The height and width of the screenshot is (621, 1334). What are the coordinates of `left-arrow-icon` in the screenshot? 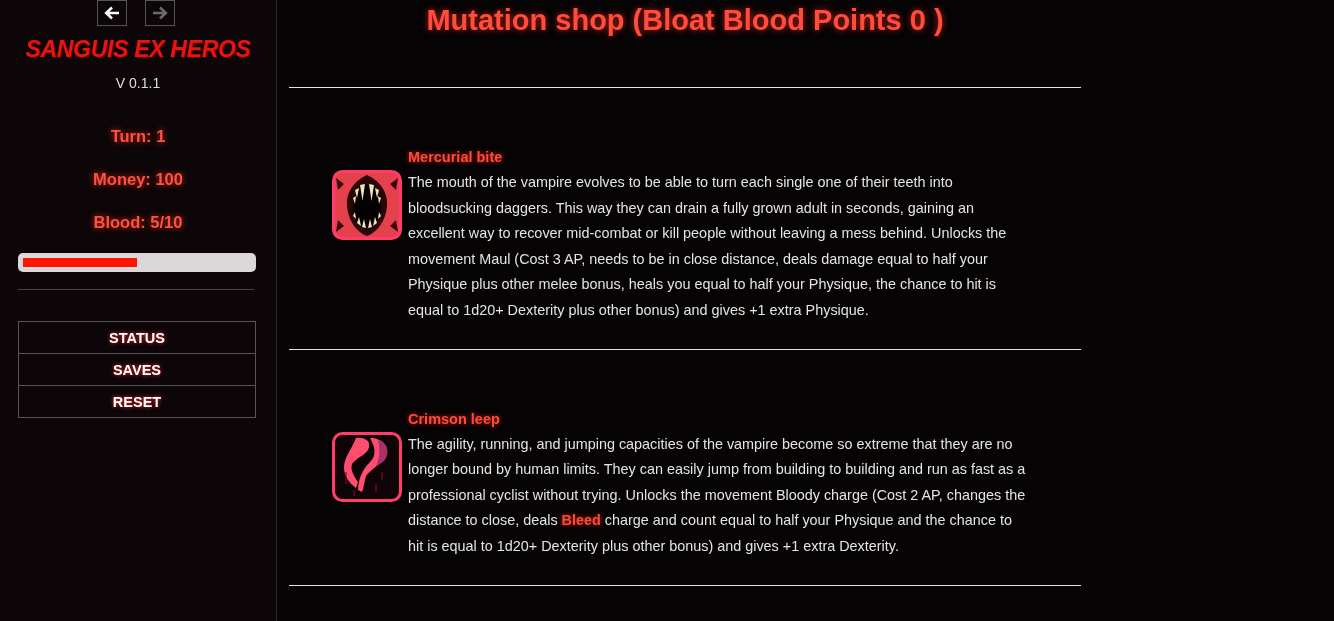 It's located at (112, 13).